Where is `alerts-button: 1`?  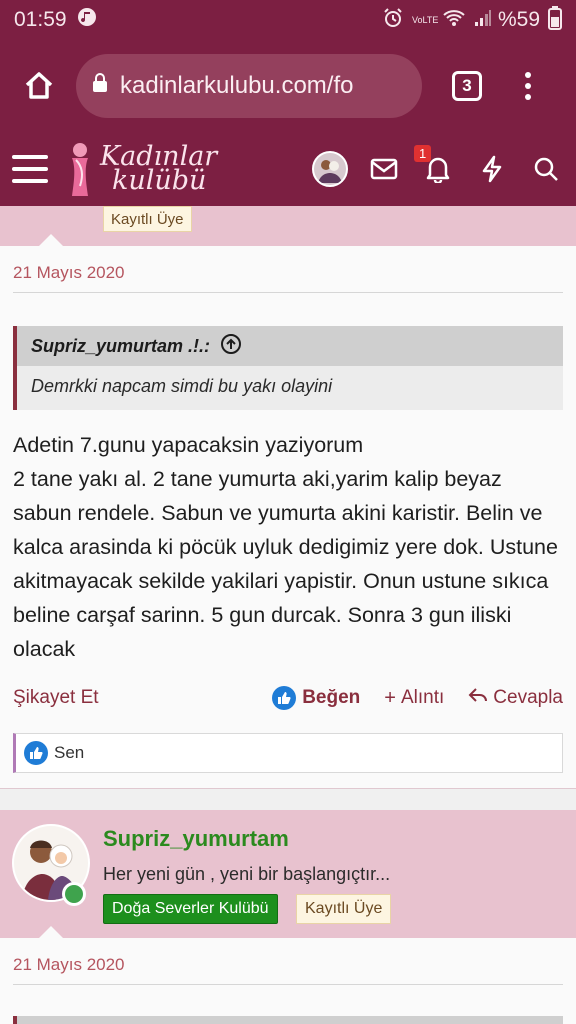 alerts-button: 1 is located at coordinates (435, 166).